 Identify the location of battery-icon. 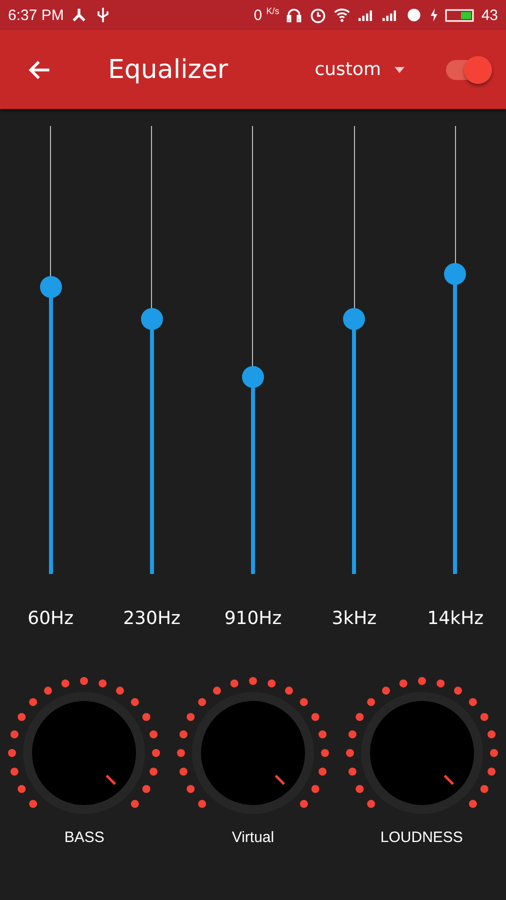
(460, 15).